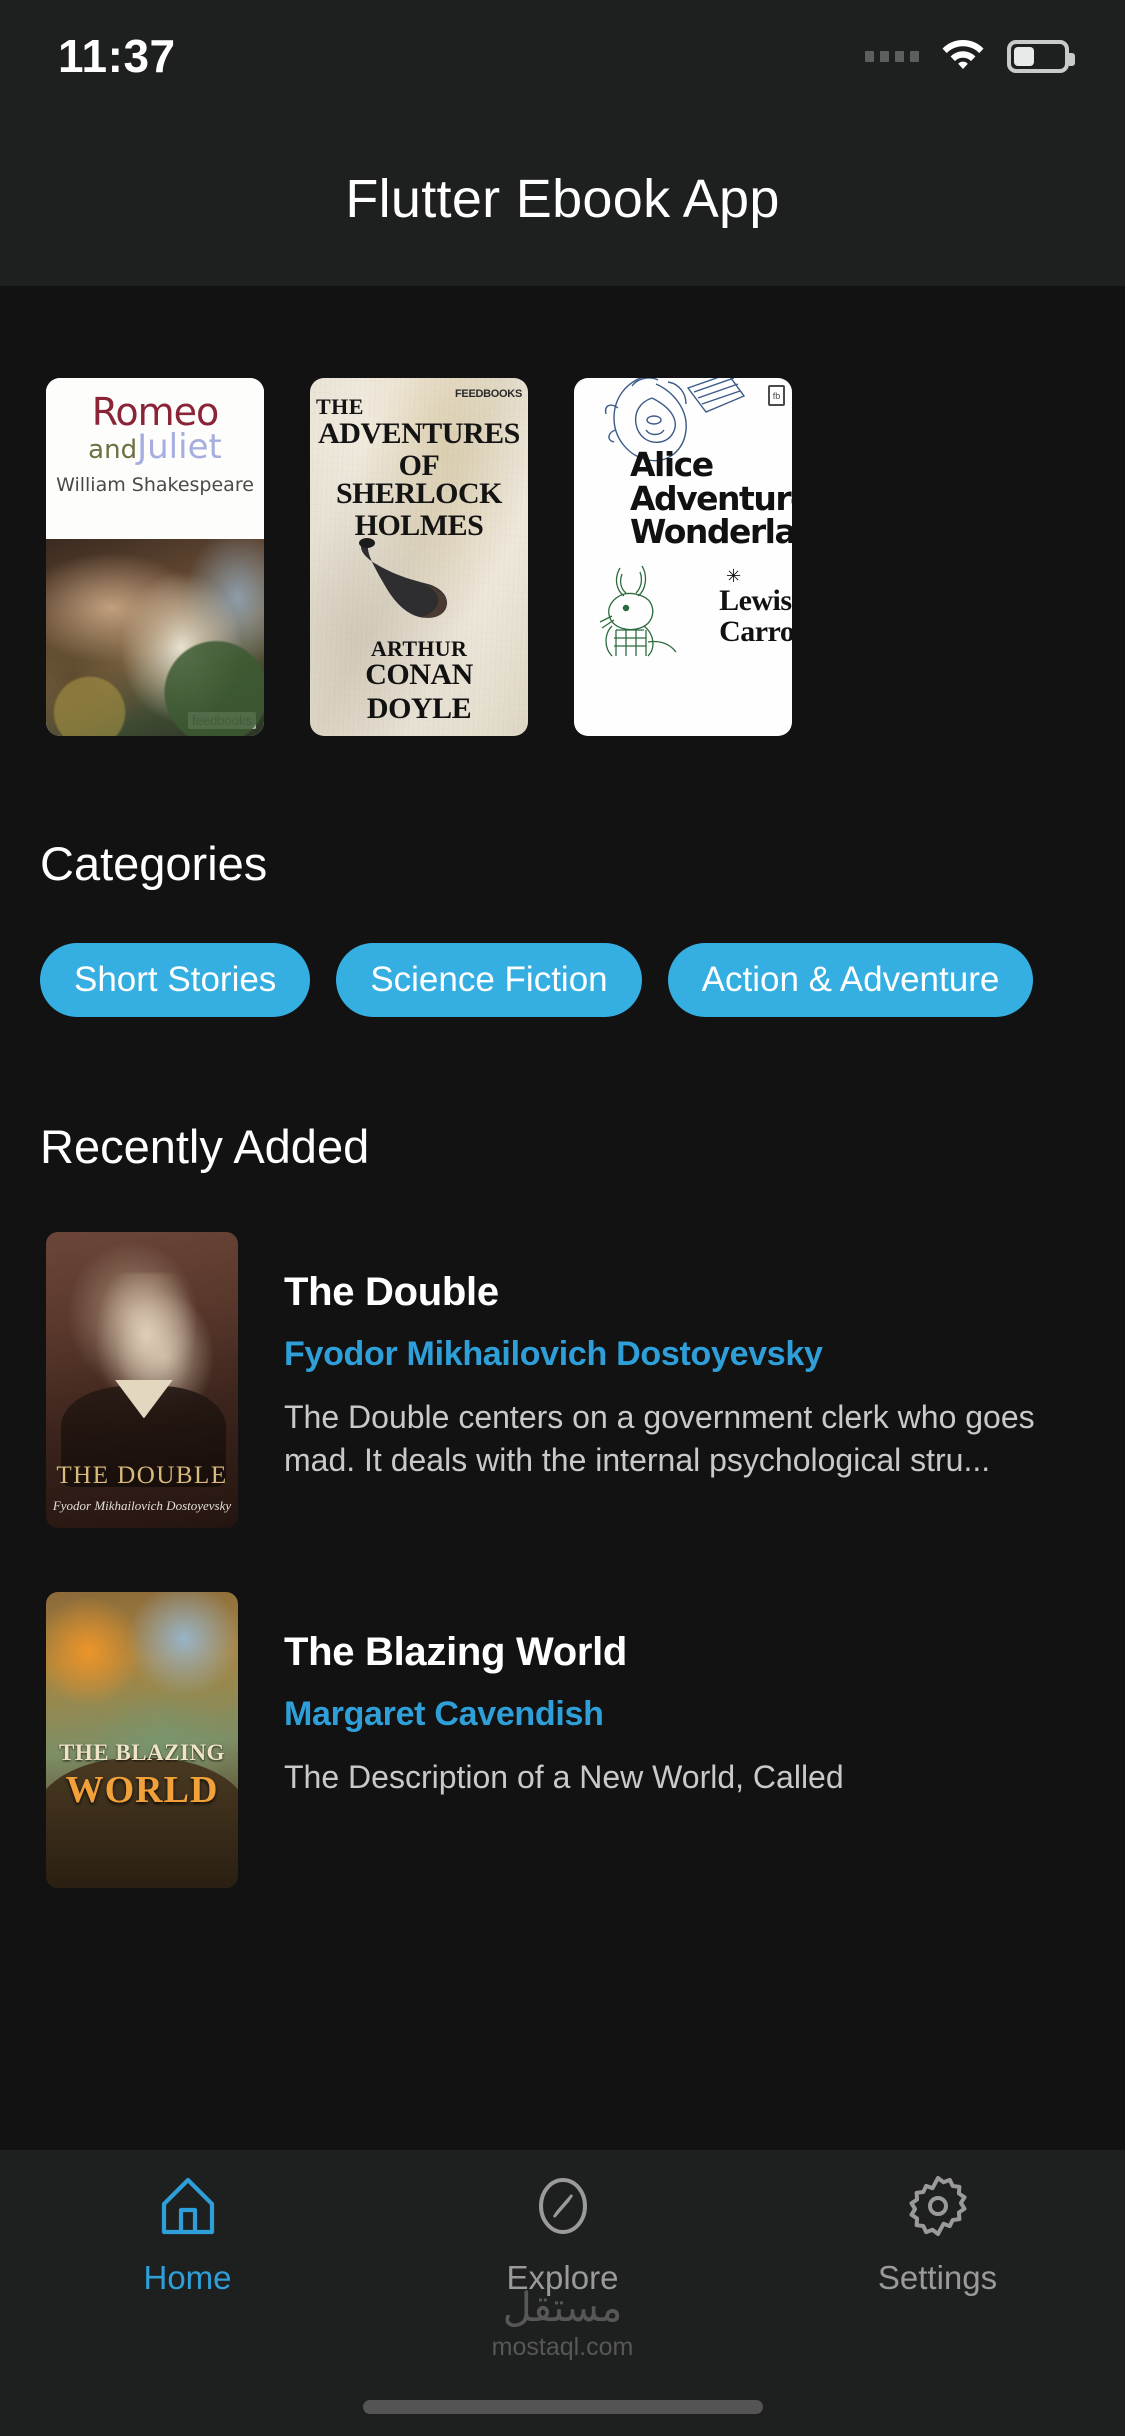 Image resolution: width=1125 pixels, height=2436 pixels. I want to click on home-indicator, so click(562, 2407).